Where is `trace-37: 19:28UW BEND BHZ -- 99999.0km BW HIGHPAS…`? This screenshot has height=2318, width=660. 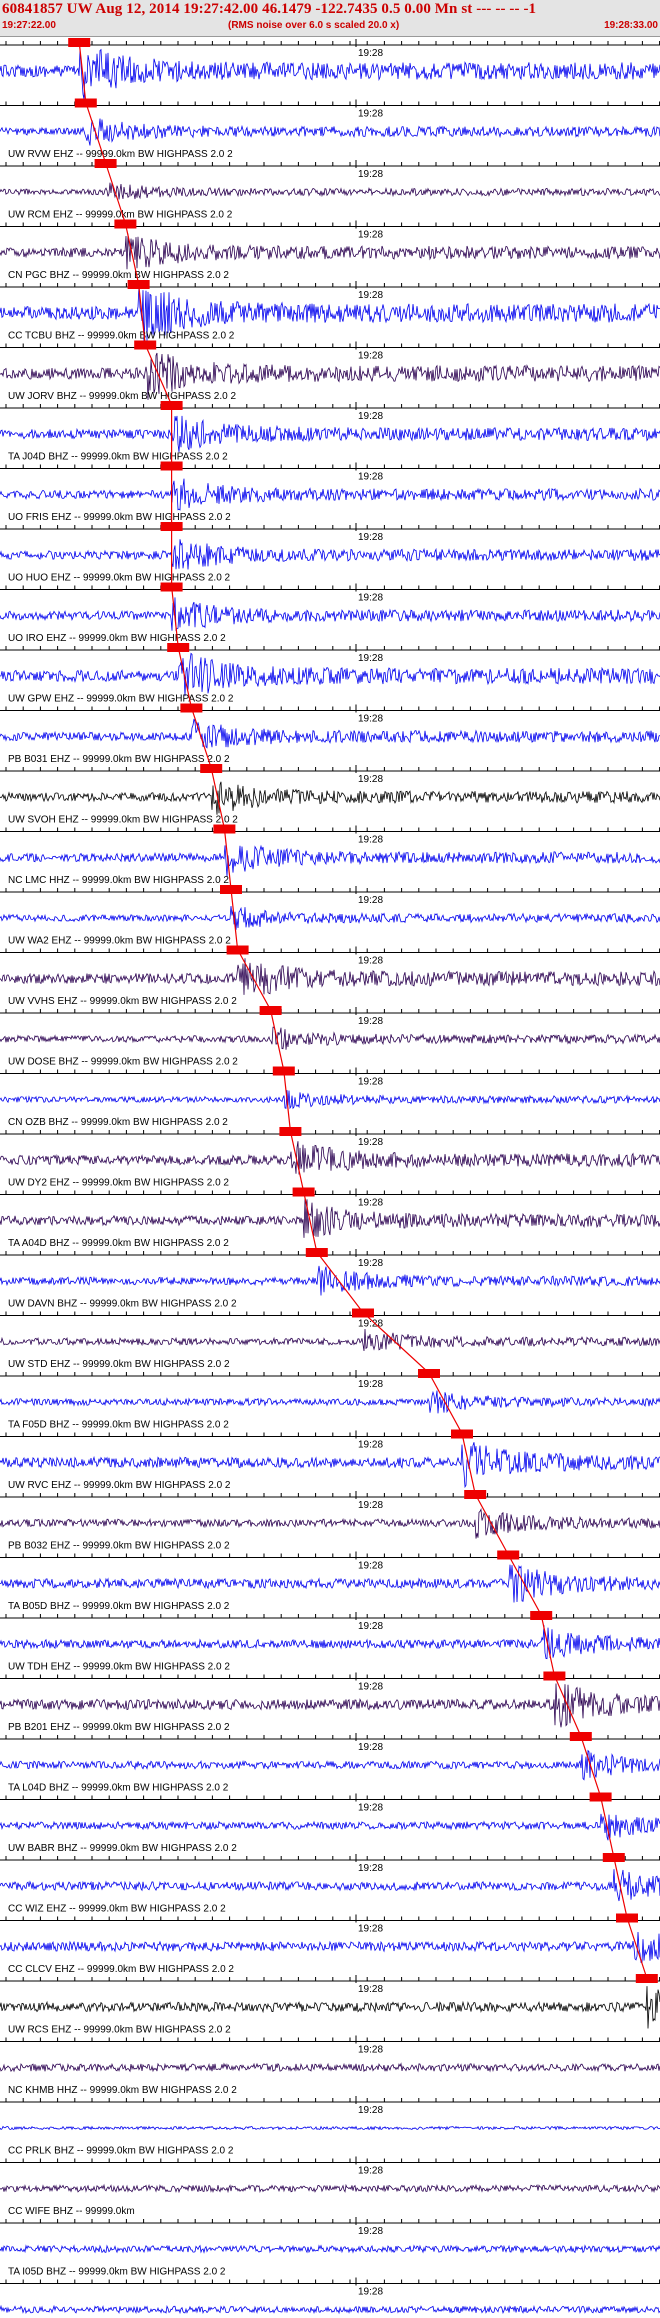
trace-37: 19:28UW BEND BHZ -- 99999.0km BW HIGHPAS… is located at coordinates (330, 2296).